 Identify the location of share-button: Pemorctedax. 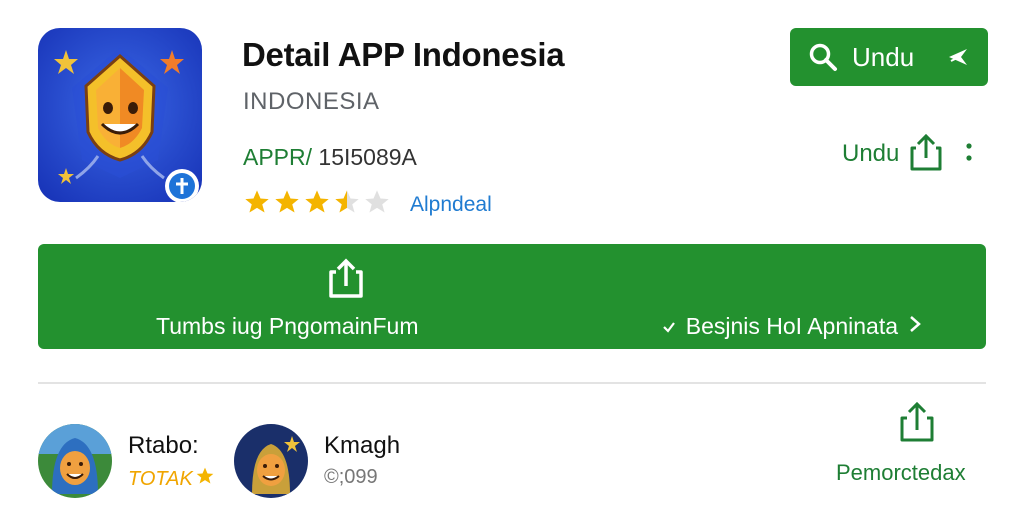
(916, 445).